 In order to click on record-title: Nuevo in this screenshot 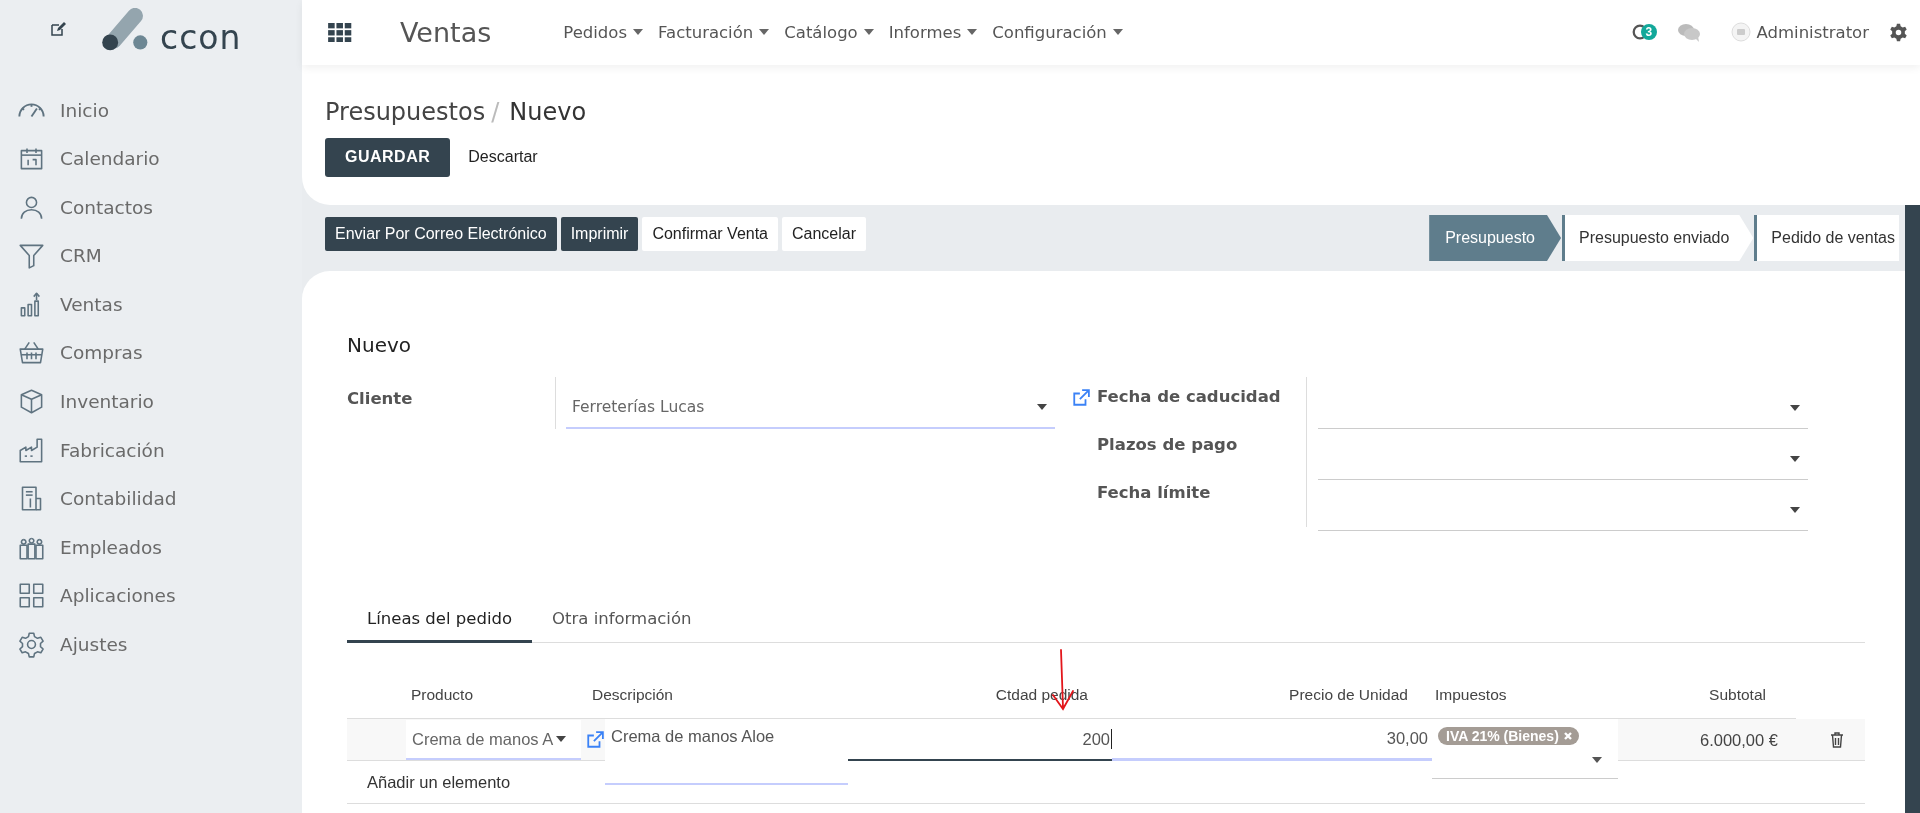, I will do `click(379, 345)`.